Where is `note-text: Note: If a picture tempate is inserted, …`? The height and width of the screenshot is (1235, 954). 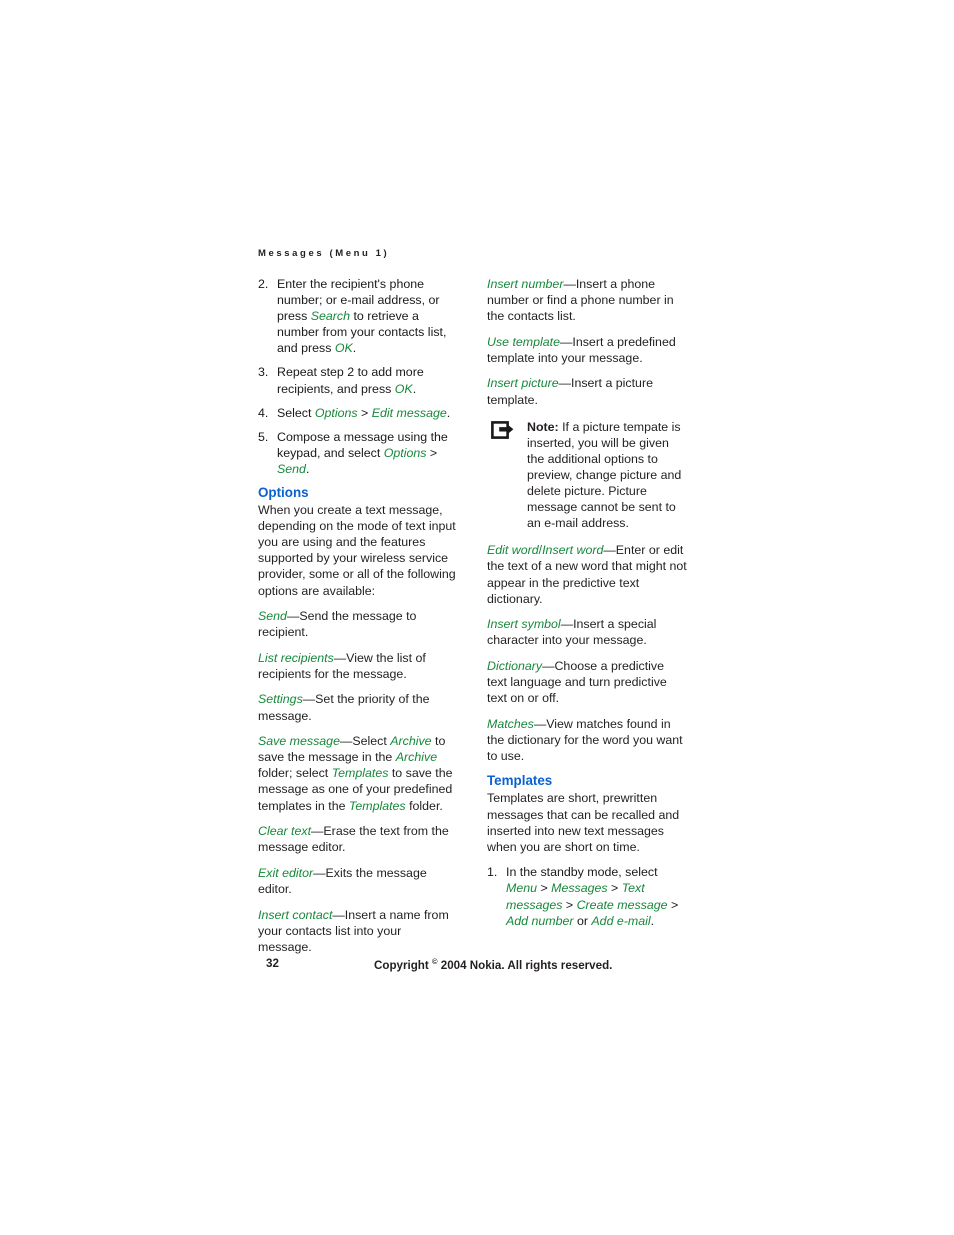 note-text: Note: If a picture tempate is inserted, … is located at coordinates (607, 475).